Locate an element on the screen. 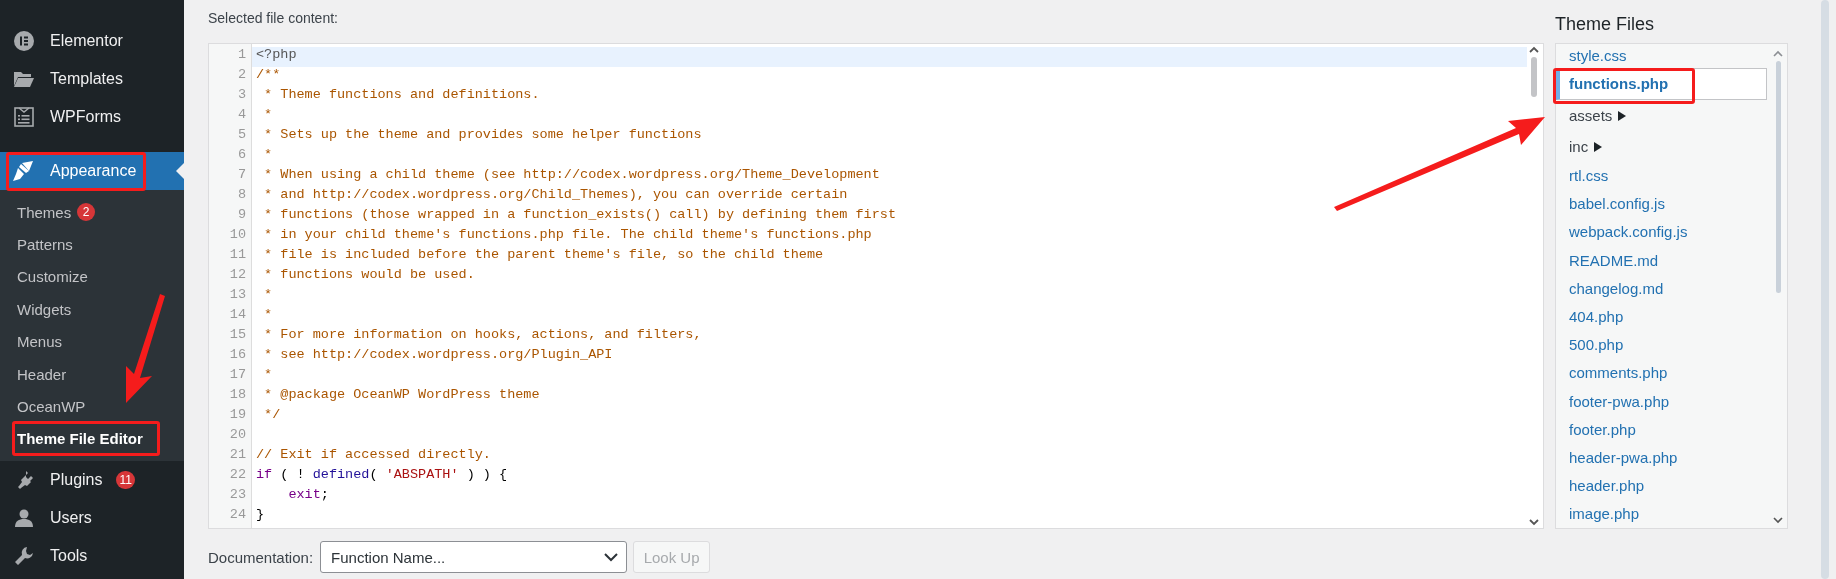 The image size is (1836, 579). submenu-item: Themes 2 is located at coordinates (92, 212).